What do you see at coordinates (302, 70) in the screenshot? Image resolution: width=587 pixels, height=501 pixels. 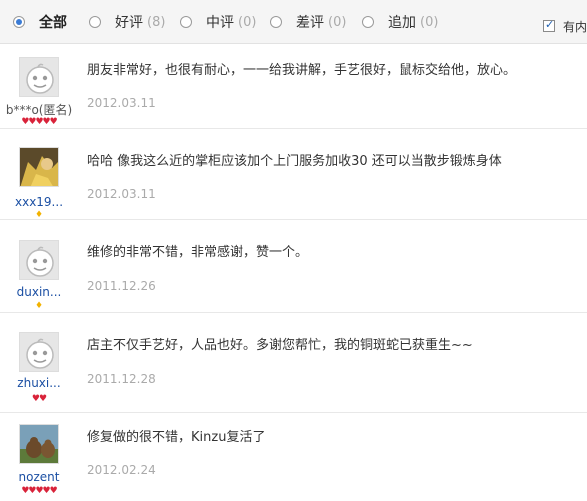 I see `review-comment: 朋友非常好，也很有耐心，一一给我讲解，手艺很好，鼠标交给他，放心。` at bounding box center [302, 70].